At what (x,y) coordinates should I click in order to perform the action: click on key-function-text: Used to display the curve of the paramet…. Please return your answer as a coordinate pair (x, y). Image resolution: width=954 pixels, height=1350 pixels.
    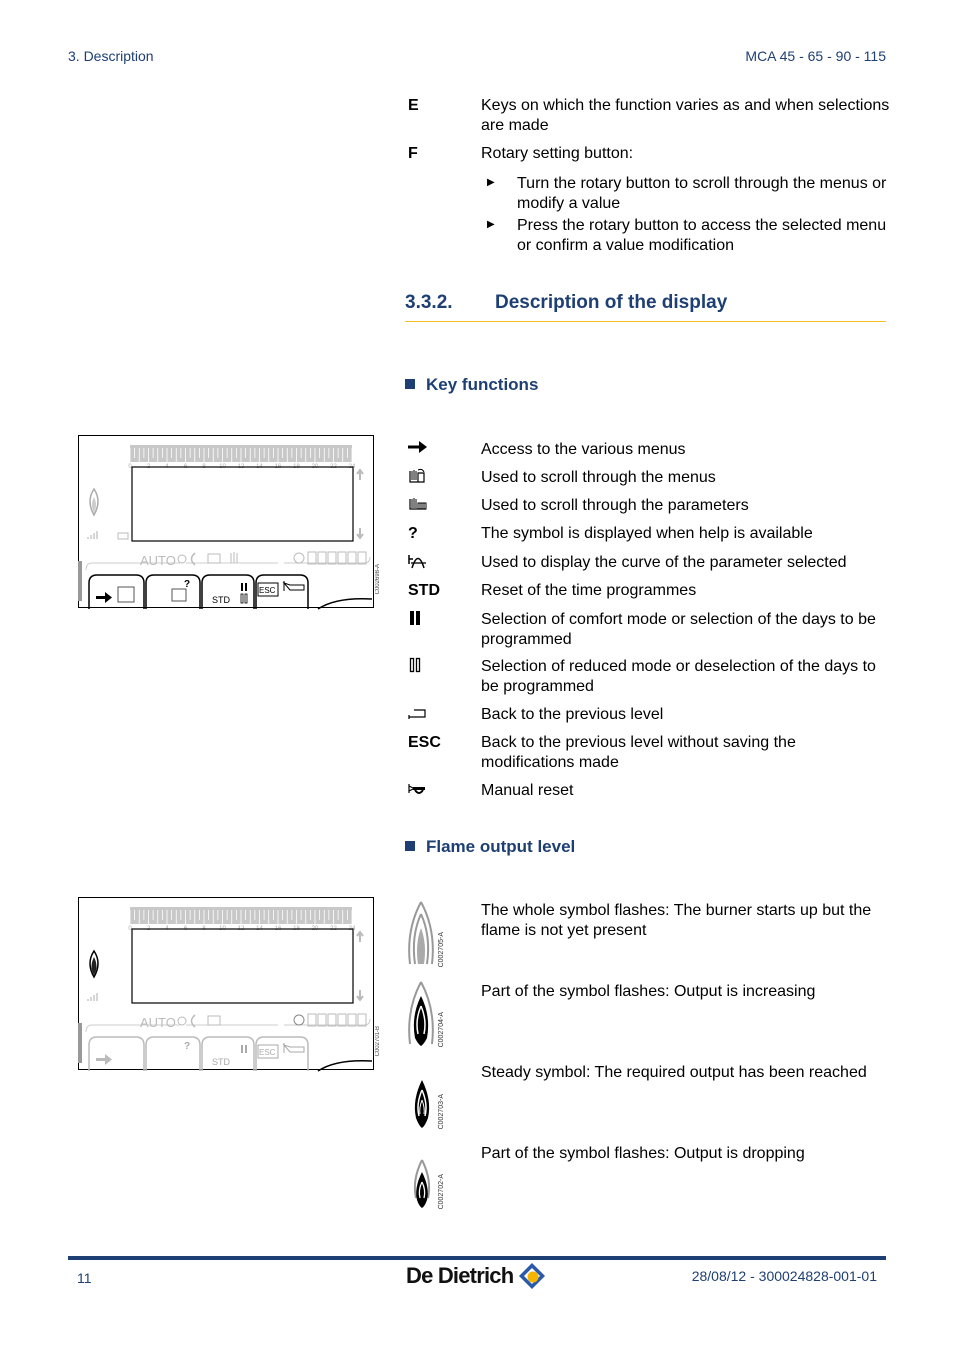
    Looking at the image, I should click on (664, 562).